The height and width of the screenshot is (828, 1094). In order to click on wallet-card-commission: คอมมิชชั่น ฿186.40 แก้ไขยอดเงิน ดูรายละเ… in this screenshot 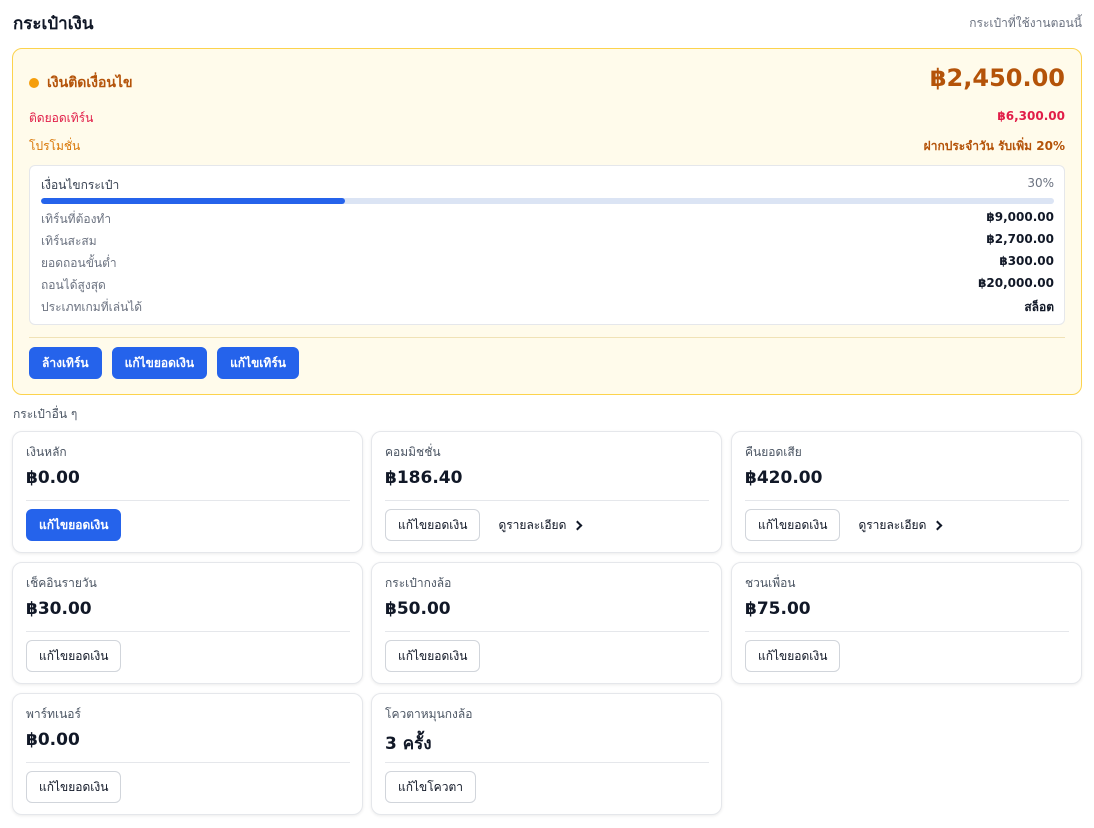, I will do `click(546, 492)`.